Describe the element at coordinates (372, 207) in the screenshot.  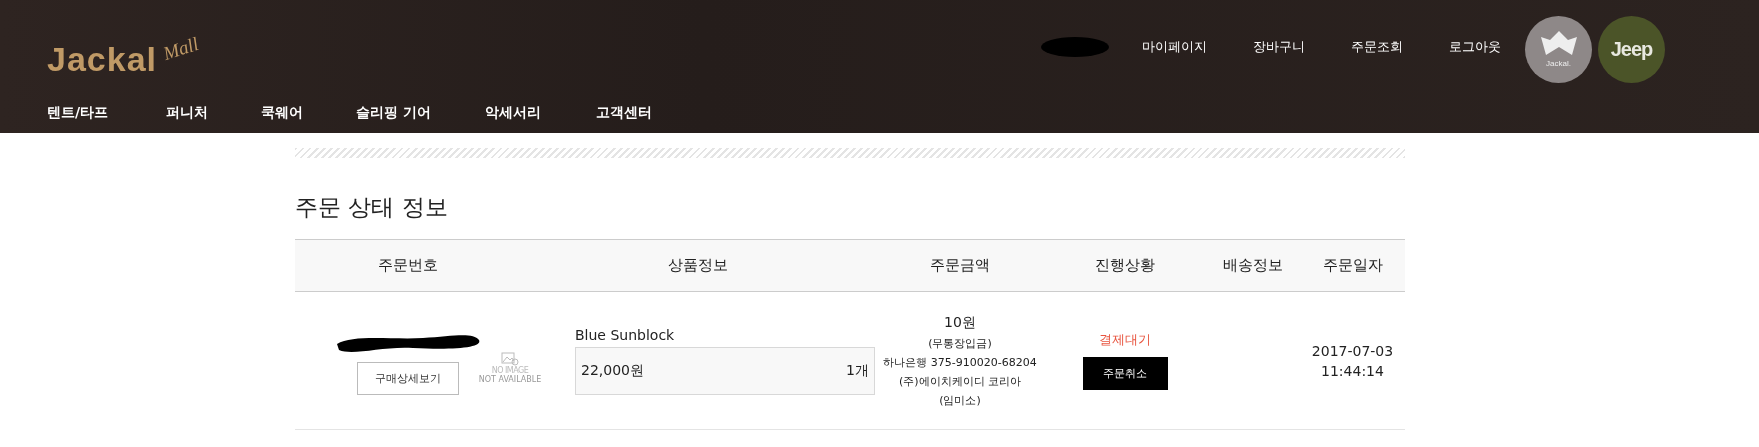
I see `section-title: 주문 상태 정보` at that location.